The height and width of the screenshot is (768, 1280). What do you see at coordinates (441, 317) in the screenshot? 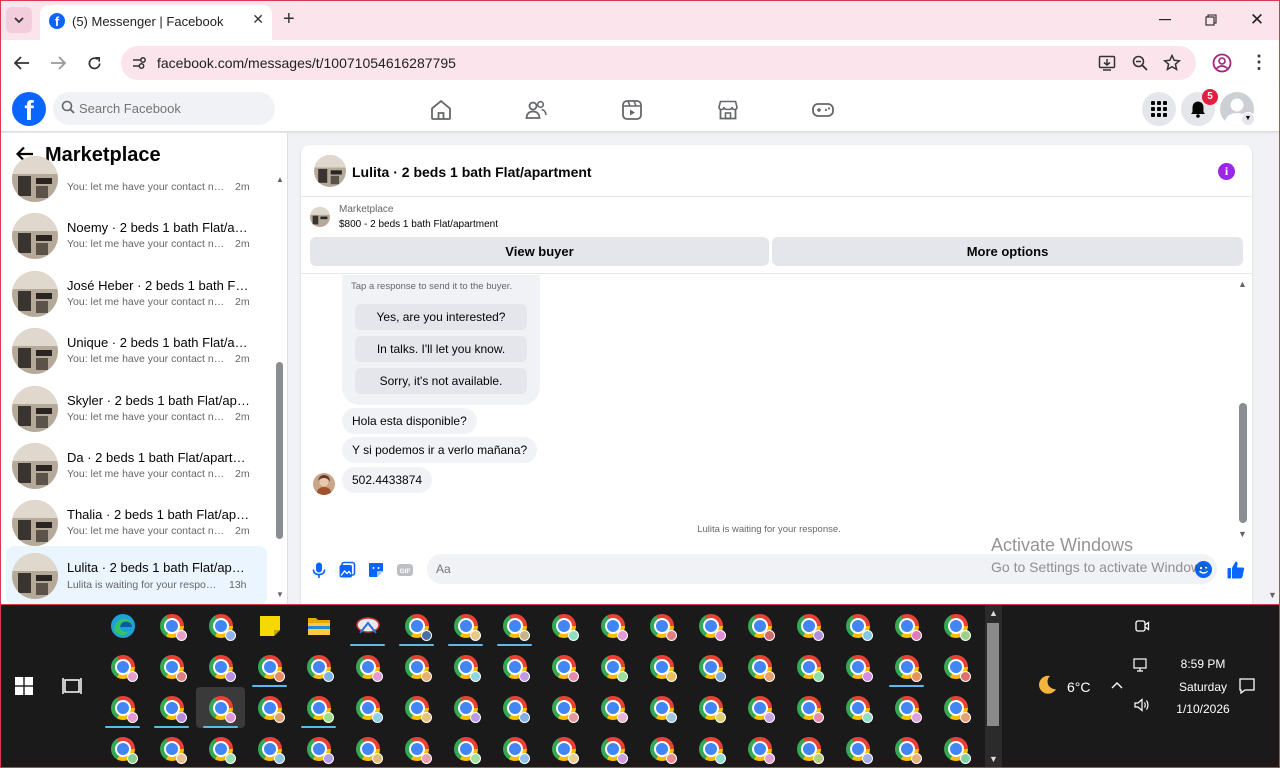
I see `quick-reply-button: Yes, are you interested?` at bounding box center [441, 317].